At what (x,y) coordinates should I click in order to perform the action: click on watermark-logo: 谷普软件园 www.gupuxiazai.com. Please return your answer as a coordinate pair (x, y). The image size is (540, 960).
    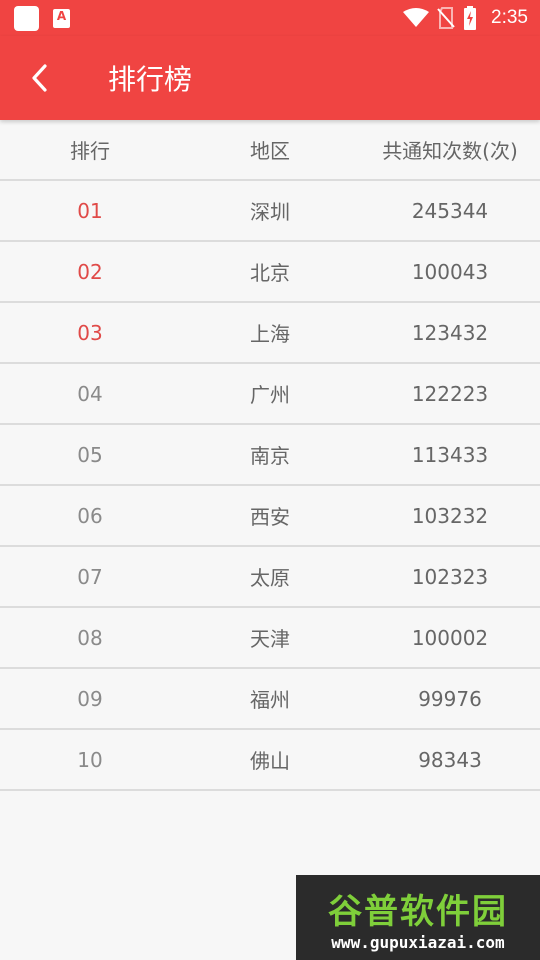
    Looking at the image, I should click on (418, 917).